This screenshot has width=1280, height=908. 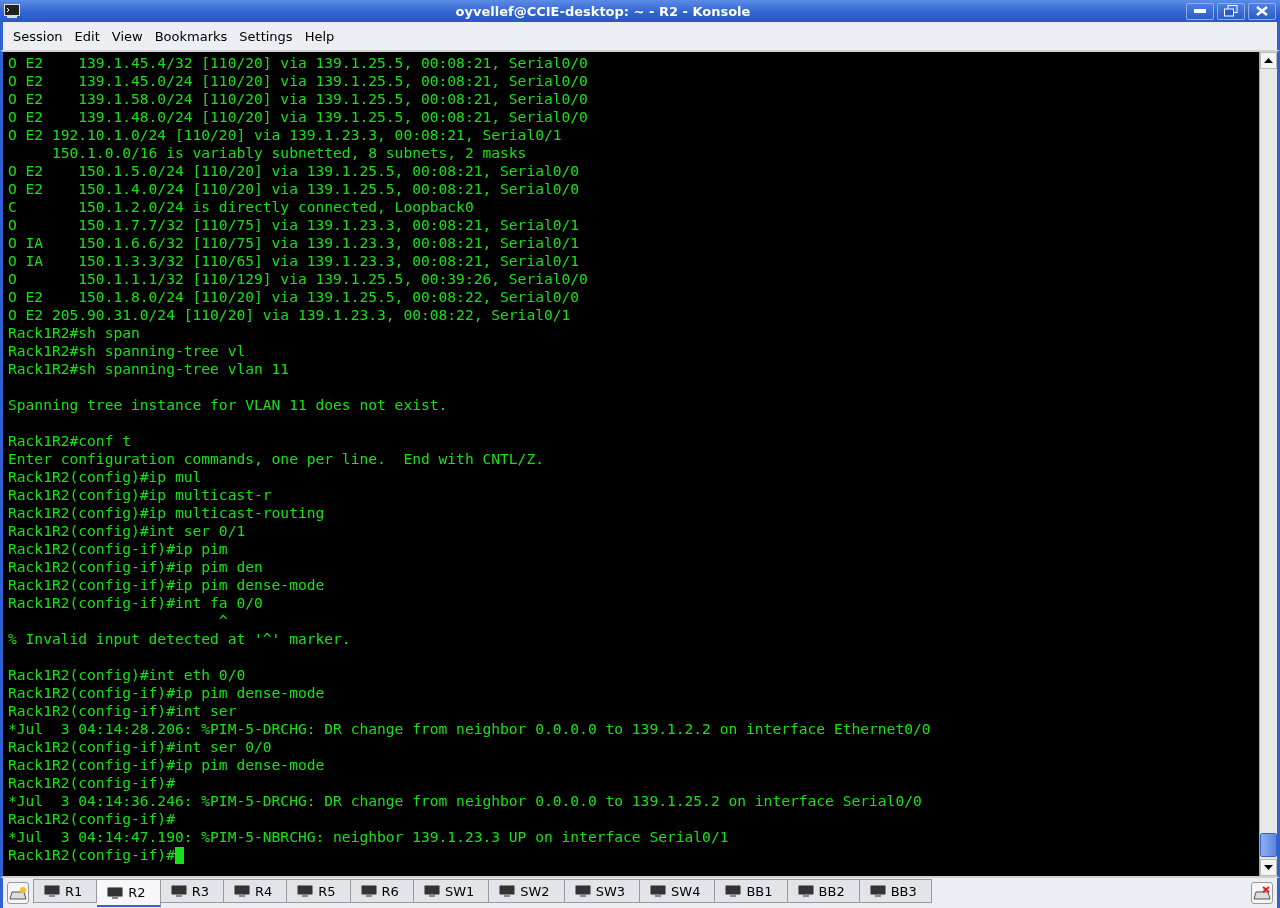 I want to click on session-tab: BB2, so click(x=823, y=891).